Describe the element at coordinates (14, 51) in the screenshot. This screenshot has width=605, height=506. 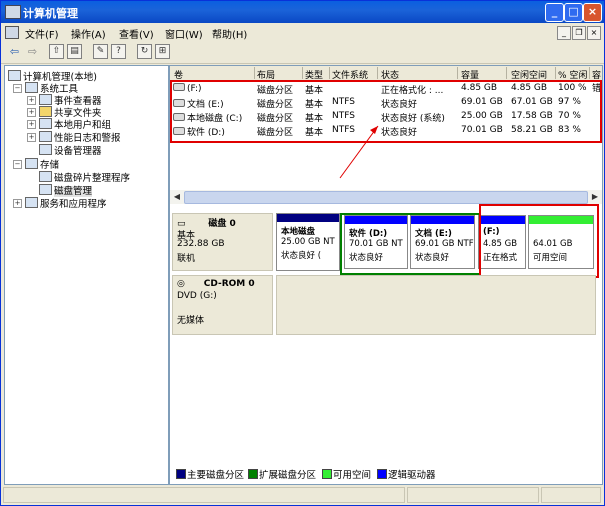
I see `back-icon: ⇦` at that location.